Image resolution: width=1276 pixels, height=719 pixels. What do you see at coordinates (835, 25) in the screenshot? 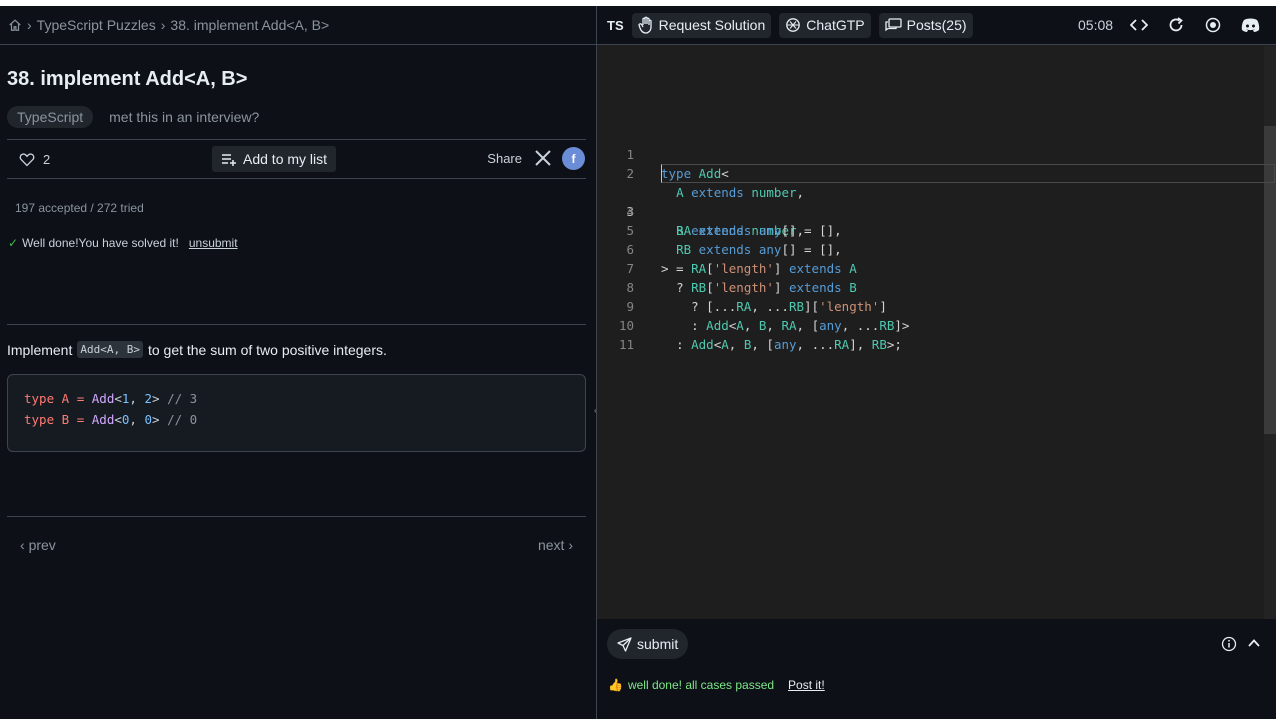
I see `chatgpt-label: ChatGTP` at bounding box center [835, 25].